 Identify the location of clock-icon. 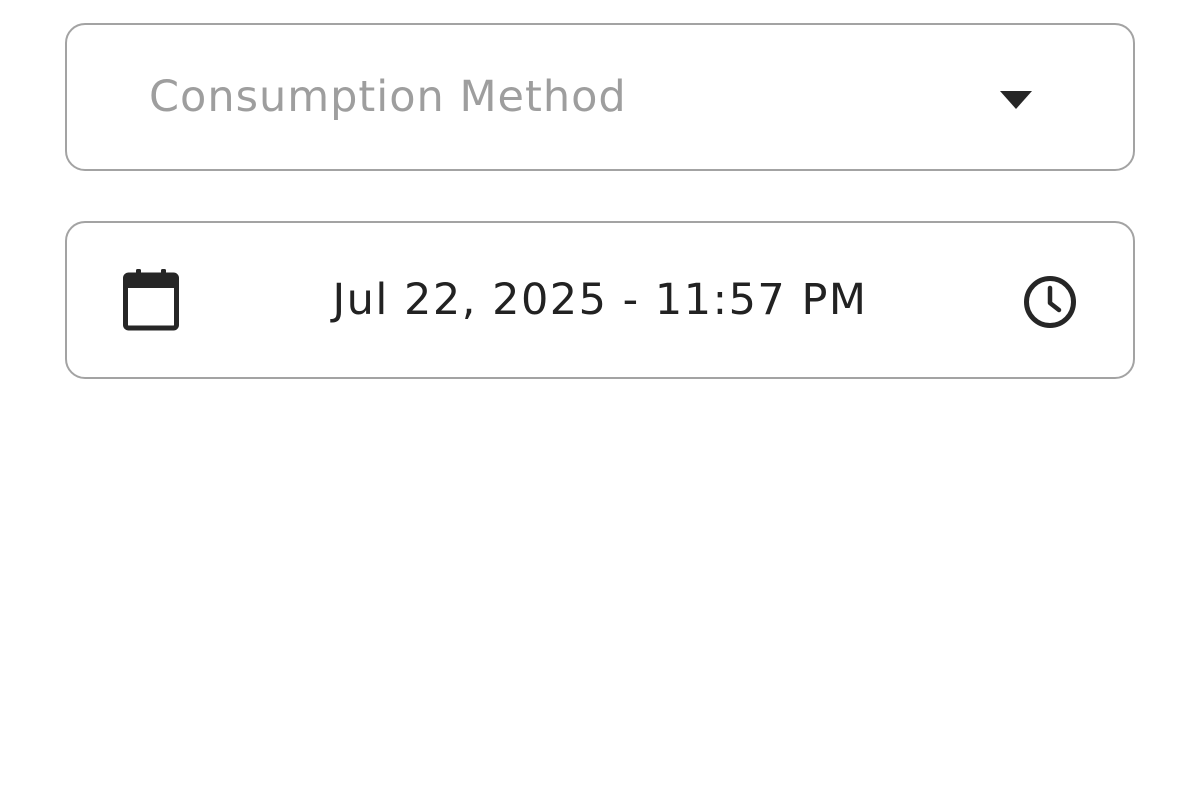
(1050, 302).